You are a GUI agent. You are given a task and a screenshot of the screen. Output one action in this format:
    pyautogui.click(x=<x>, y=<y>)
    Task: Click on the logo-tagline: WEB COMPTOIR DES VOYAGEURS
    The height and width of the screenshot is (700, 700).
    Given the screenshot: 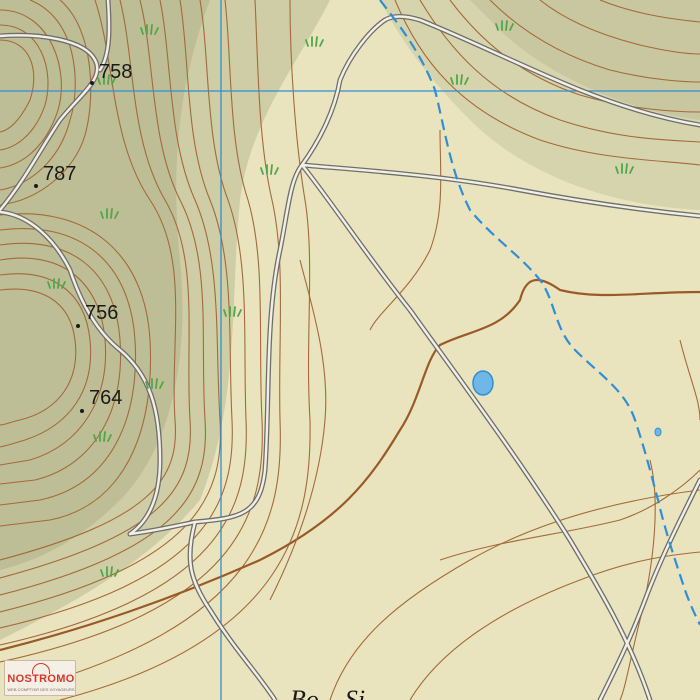 What is the action you would take?
    pyautogui.click(x=41, y=689)
    